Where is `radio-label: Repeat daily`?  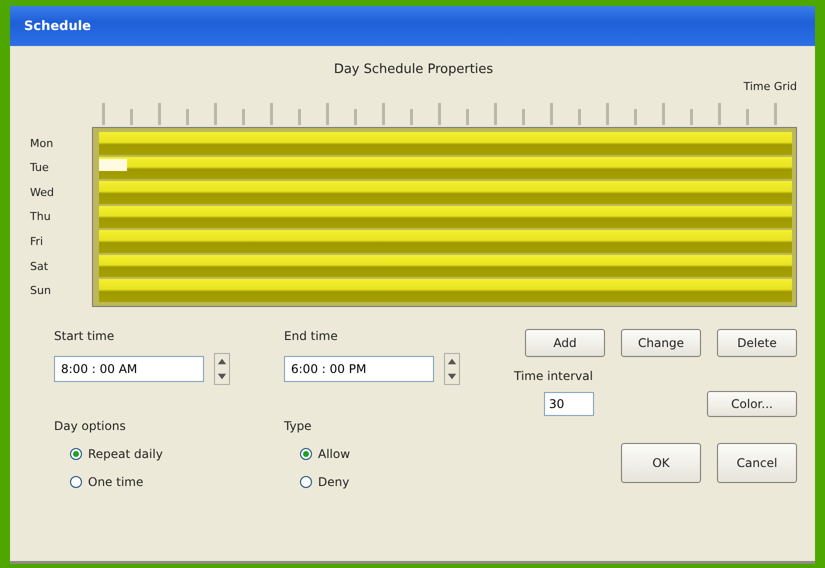 radio-label: Repeat daily is located at coordinates (125, 454).